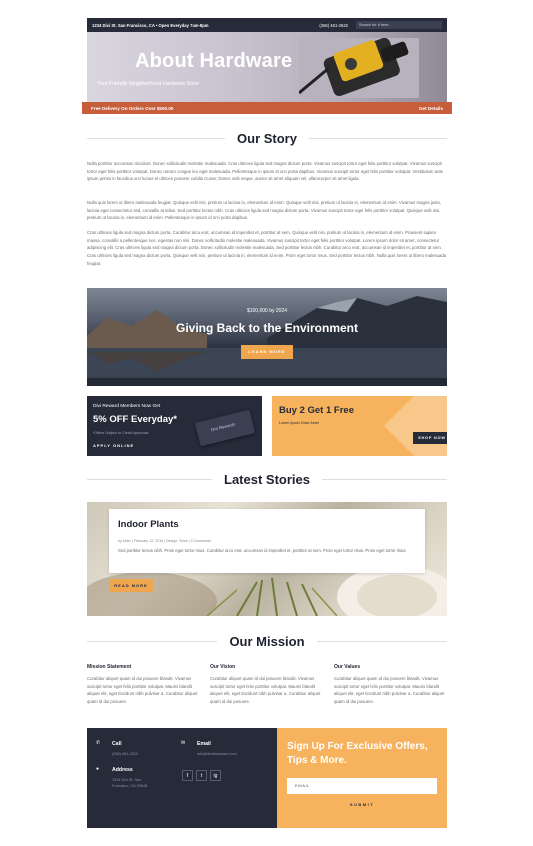 This screenshot has width=533, height=846. Describe the element at coordinates (362, 786) in the screenshot. I see `email-field: EMAIL` at that location.